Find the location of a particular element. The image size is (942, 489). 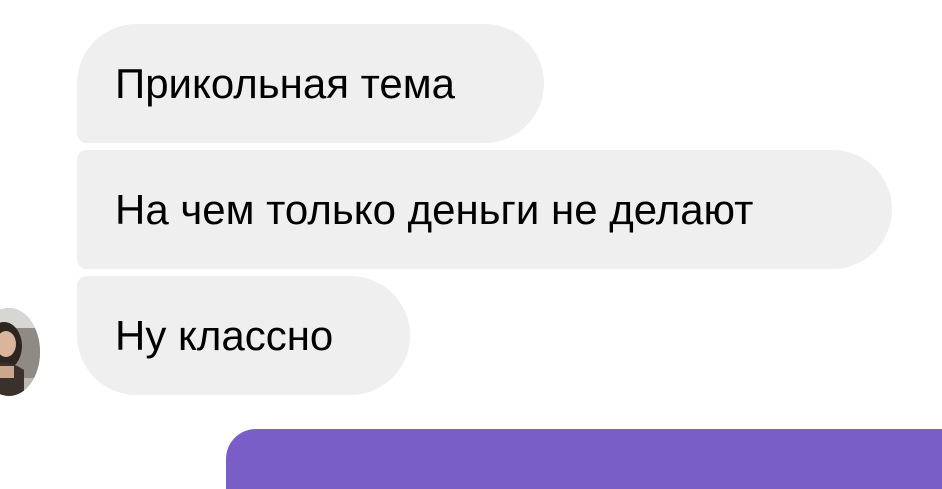

message-text: Прикольная тема is located at coordinates (285, 83).